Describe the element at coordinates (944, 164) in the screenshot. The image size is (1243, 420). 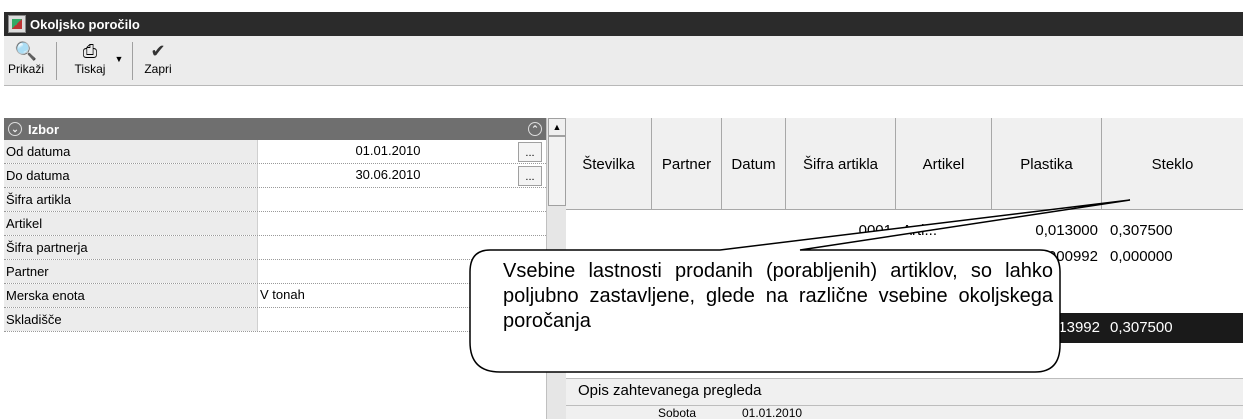
I see `column-header: Artikel` at that location.